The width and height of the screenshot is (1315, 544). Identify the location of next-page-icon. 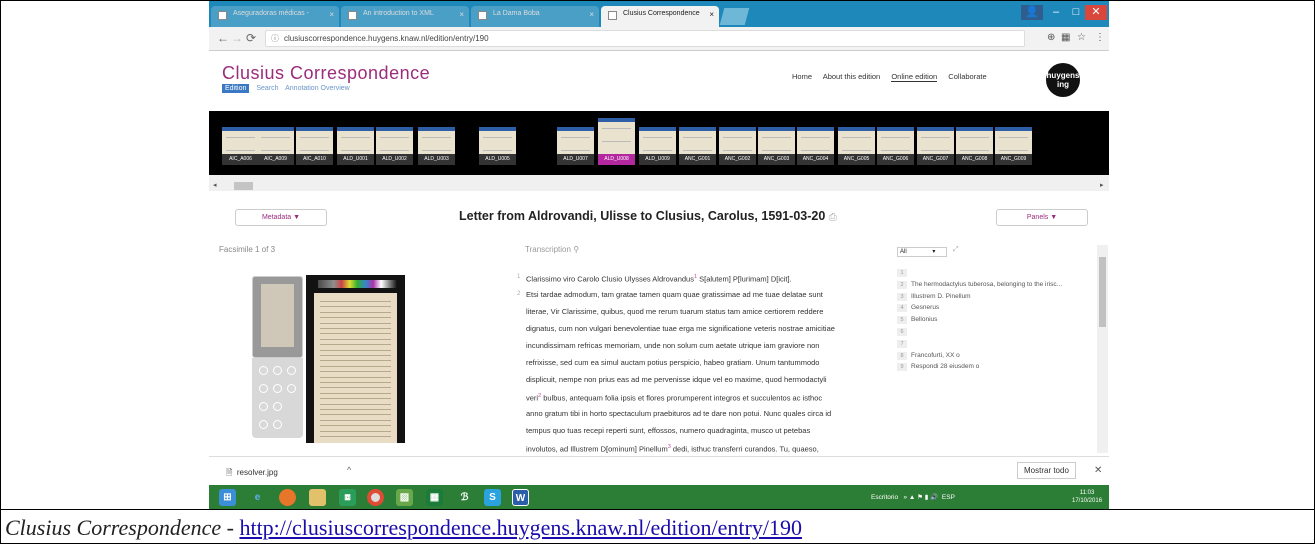
(277, 406).